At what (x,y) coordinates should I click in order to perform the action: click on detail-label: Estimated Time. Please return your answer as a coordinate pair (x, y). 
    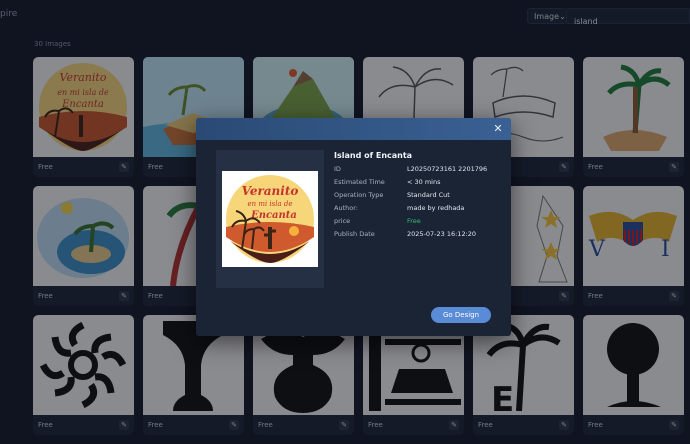
    Looking at the image, I should click on (359, 182).